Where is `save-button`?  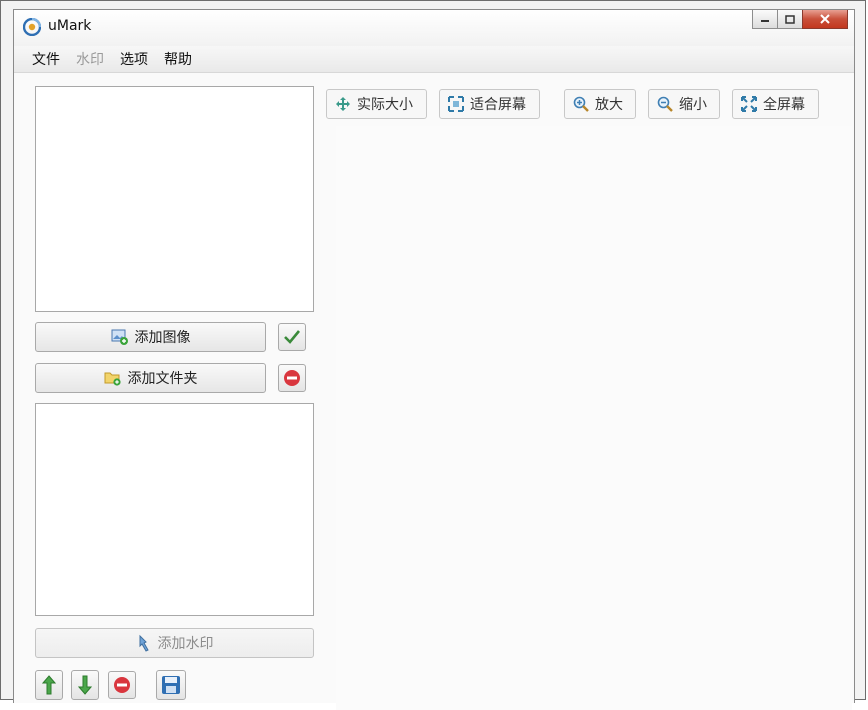 save-button is located at coordinates (171, 685).